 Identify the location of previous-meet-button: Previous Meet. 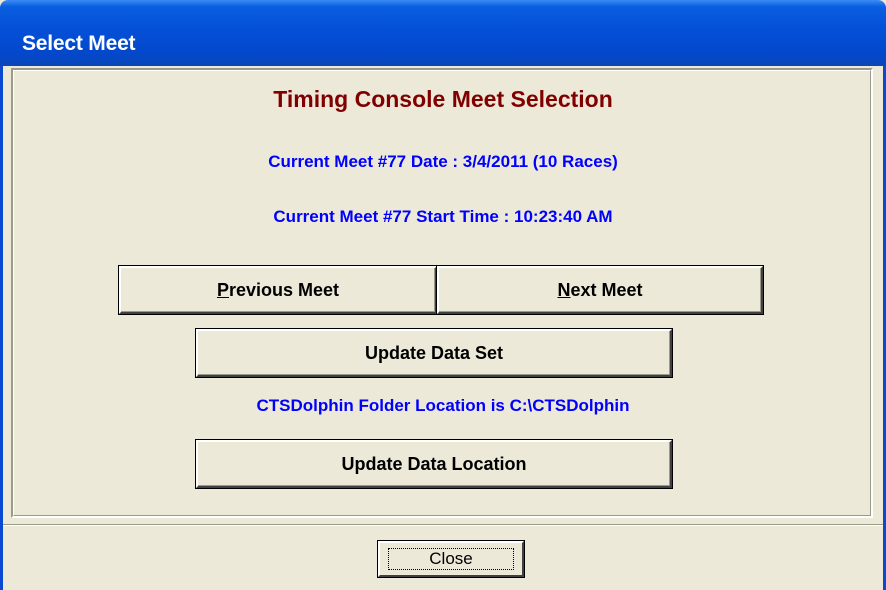
(278, 290).